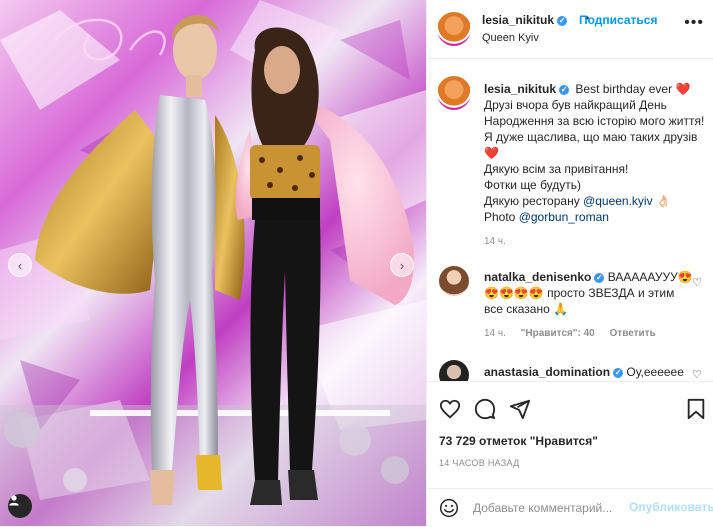  I want to click on commenter-username: natalka_denisenko ✓, so click(544, 277).